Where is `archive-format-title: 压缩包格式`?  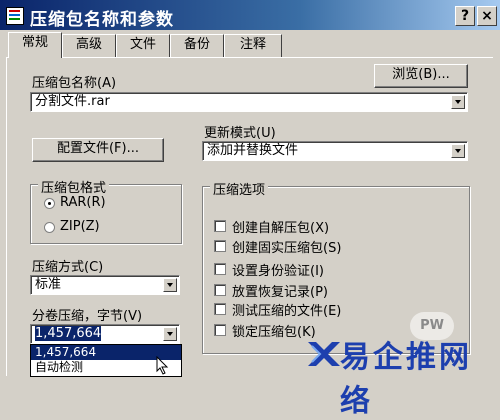 archive-format-title: 压缩包格式 is located at coordinates (74, 186).